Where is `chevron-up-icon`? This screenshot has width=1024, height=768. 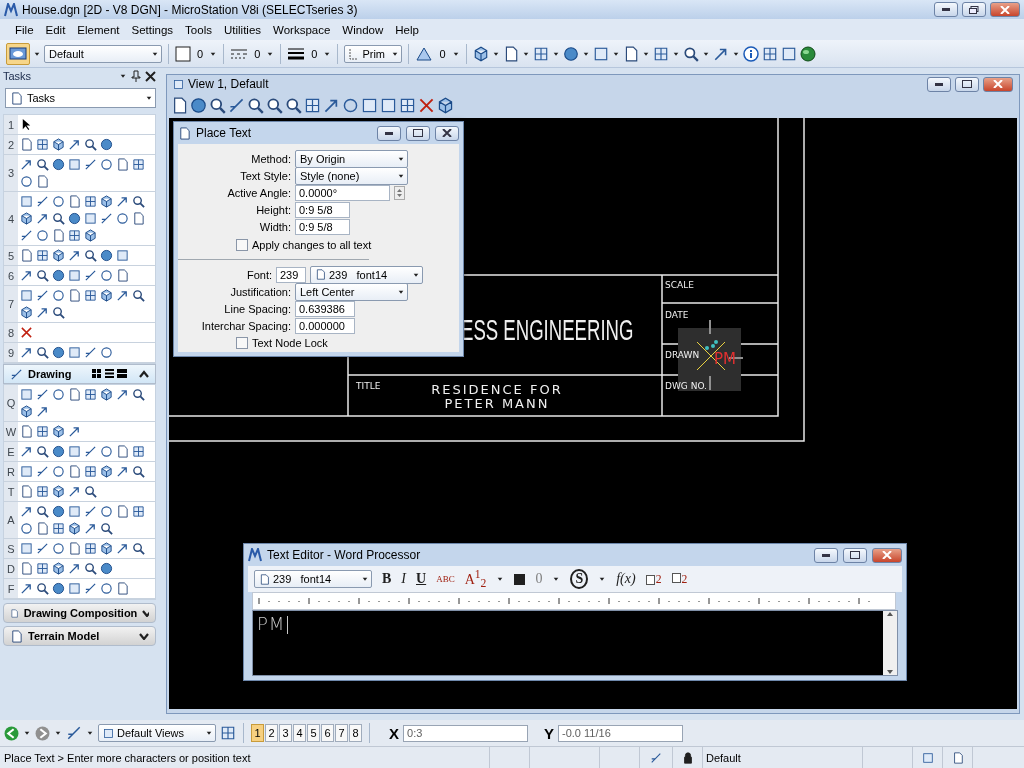
chevron-up-icon is located at coordinates (144, 374).